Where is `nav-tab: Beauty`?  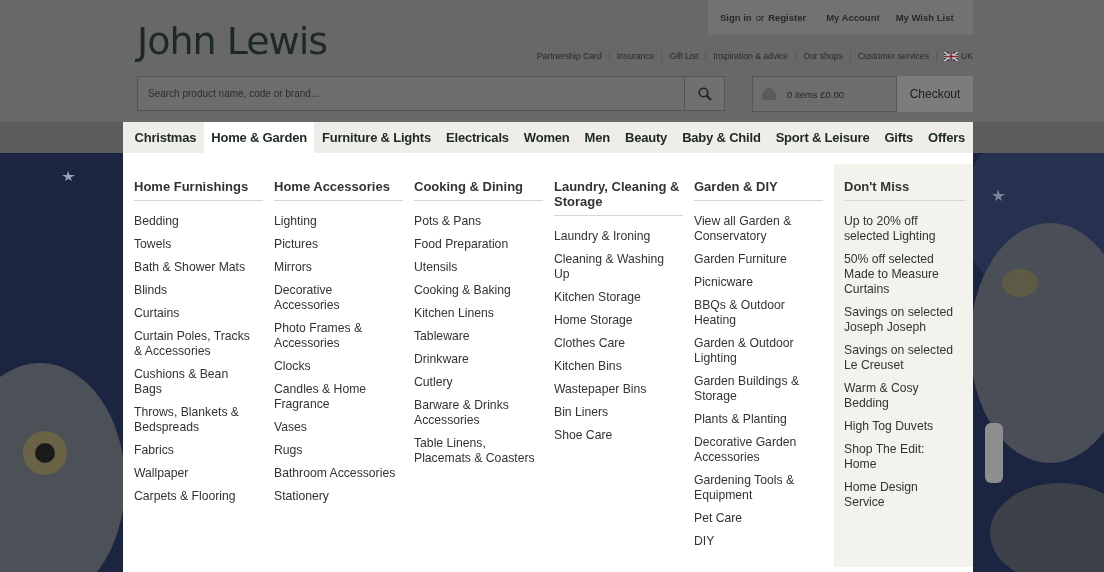 nav-tab: Beauty is located at coordinates (646, 137).